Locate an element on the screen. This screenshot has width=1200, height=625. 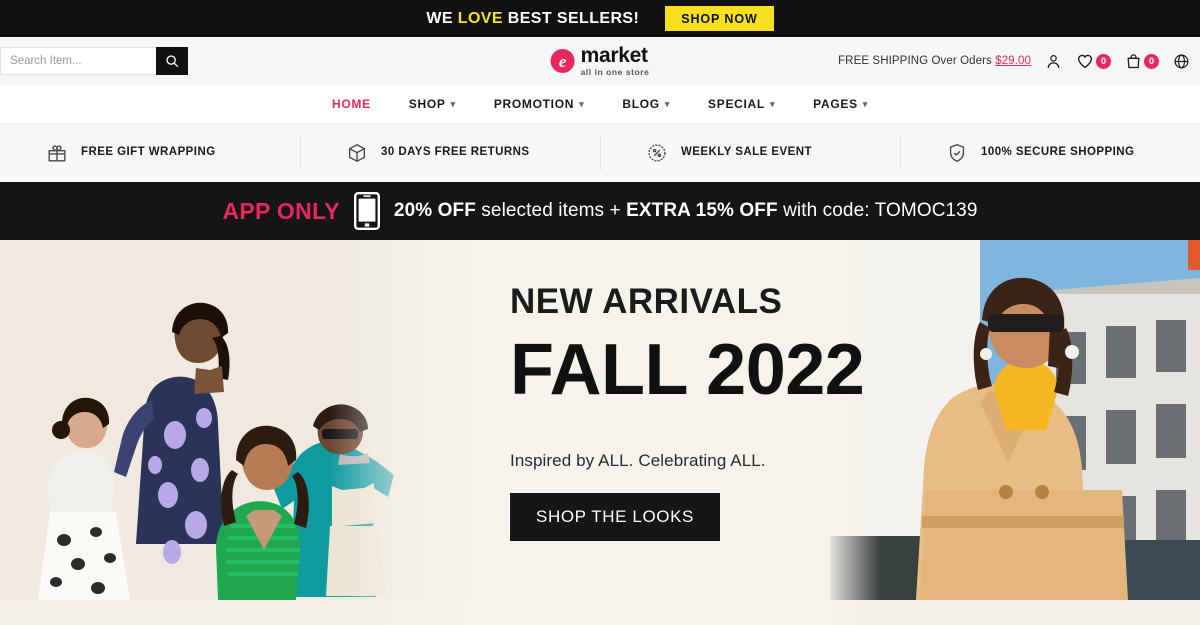
promo-text-before: WE is located at coordinates (442, 18).